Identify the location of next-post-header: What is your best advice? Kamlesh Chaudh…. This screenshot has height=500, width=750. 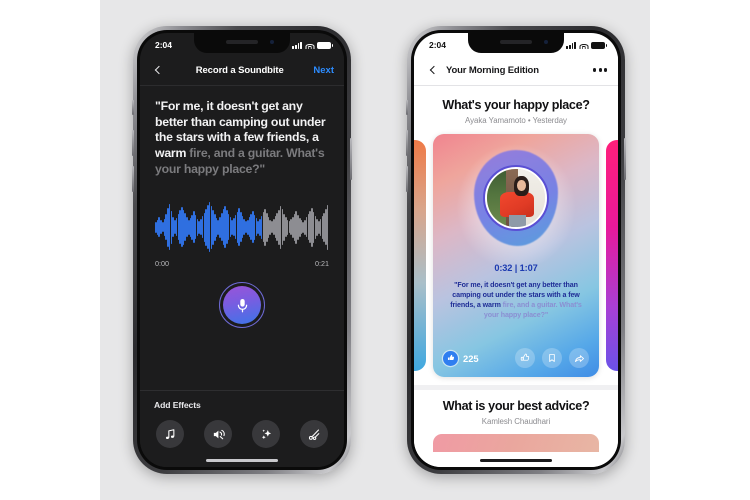
(516, 408).